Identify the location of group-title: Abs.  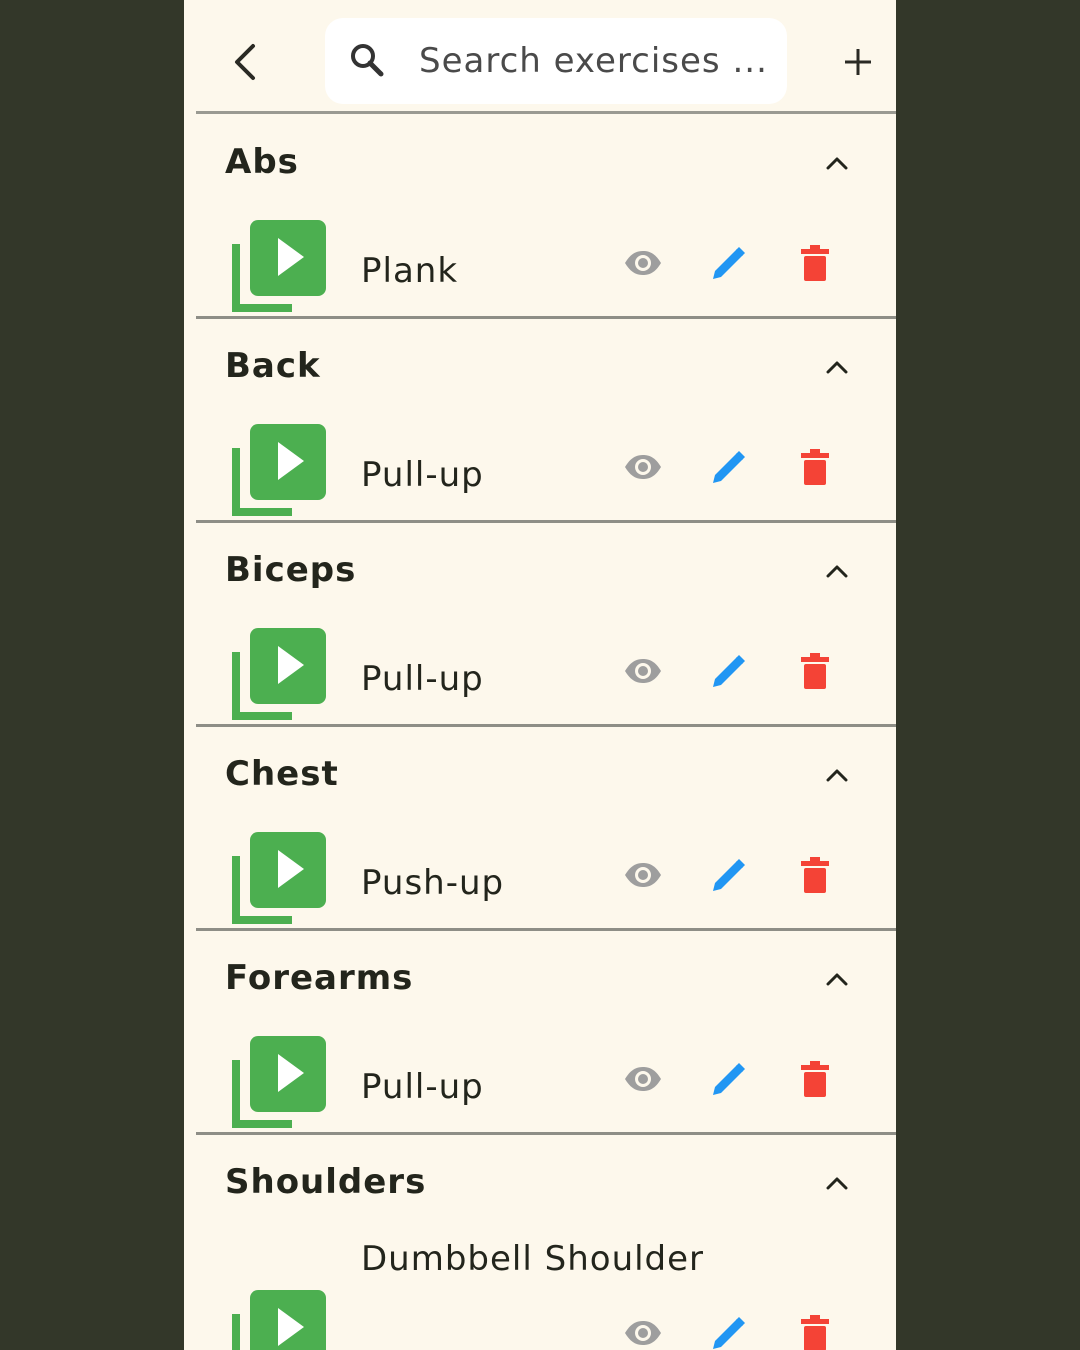
(262, 162).